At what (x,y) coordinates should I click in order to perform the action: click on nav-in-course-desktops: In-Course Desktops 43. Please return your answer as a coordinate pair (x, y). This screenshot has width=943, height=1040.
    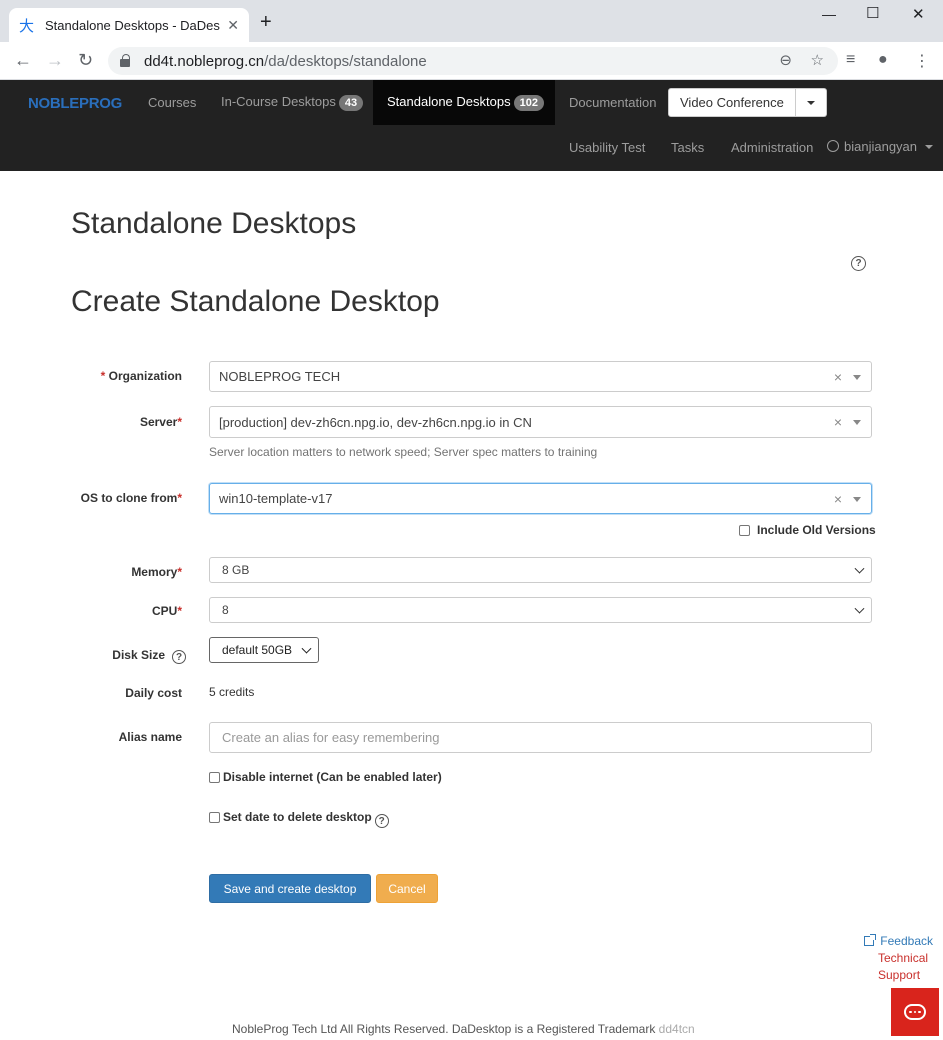
    Looking at the image, I should click on (292, 102).